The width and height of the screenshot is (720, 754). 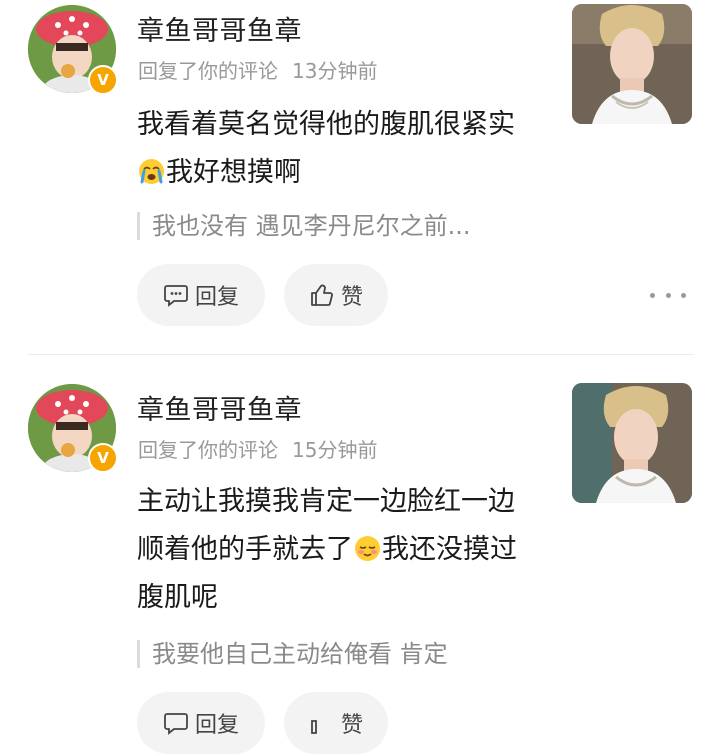 What do you see at coordinates (337, 550) in the screenshot?
I see `comment-text: 主动让我摸我肯定一边脸红一边顺着他的手就去了 我还没摸过腹肌呢` at bounding box center [337, 550].